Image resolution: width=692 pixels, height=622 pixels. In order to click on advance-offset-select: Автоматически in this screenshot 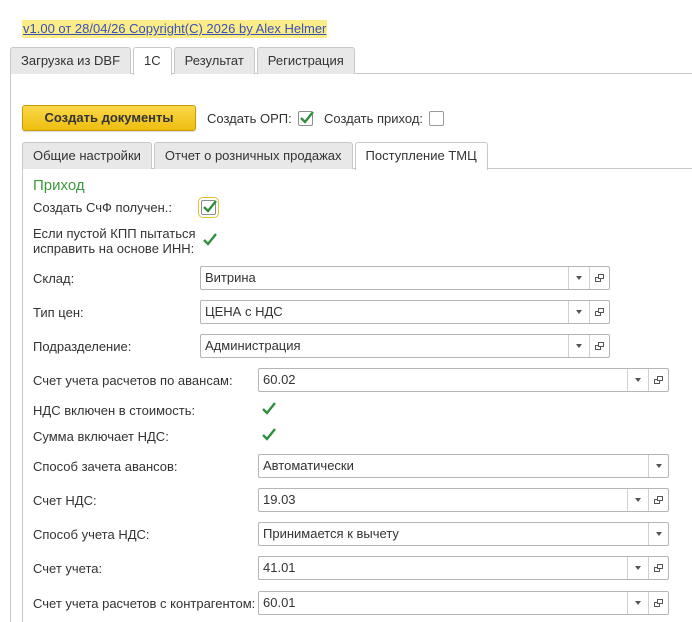, I will do `click(463, 466)`.